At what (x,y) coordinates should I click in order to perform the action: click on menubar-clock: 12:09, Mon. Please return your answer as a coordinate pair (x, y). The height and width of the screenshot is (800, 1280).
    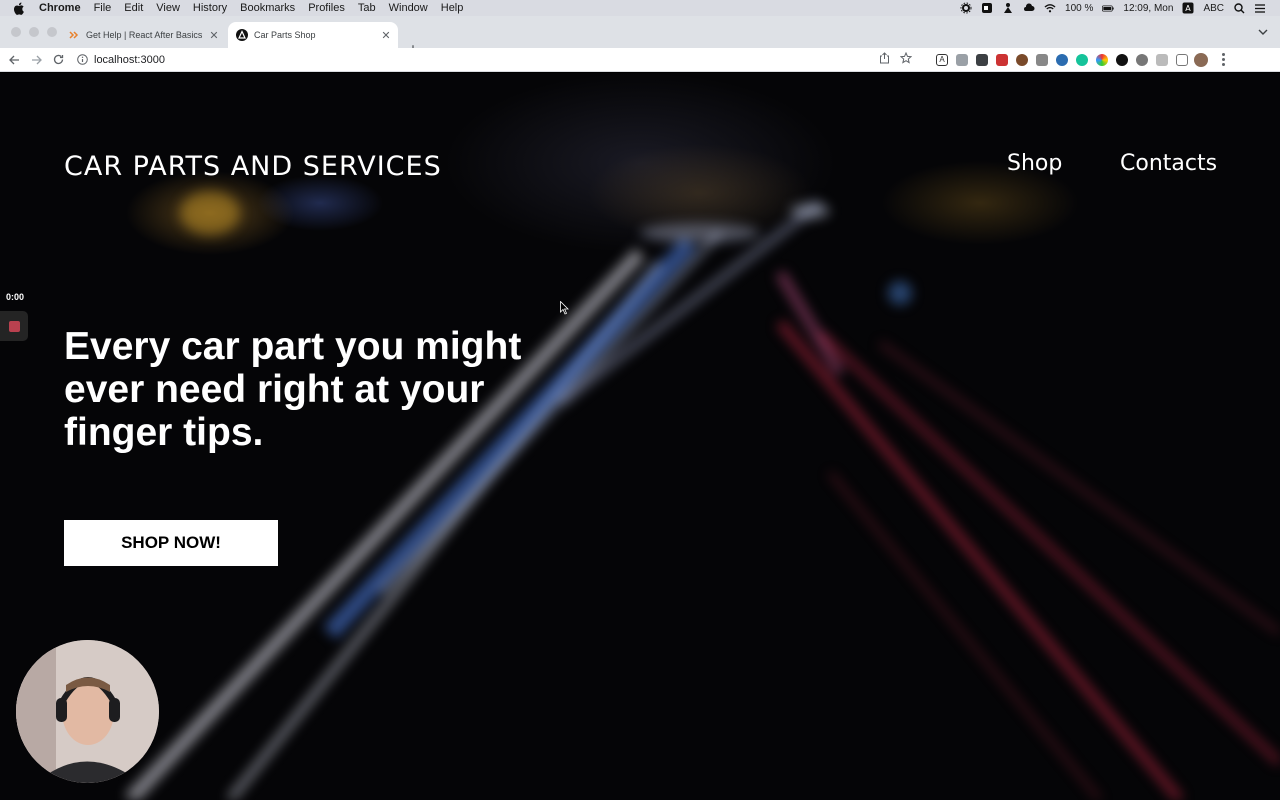
    Looking at the image, I should click on (1148, 8).